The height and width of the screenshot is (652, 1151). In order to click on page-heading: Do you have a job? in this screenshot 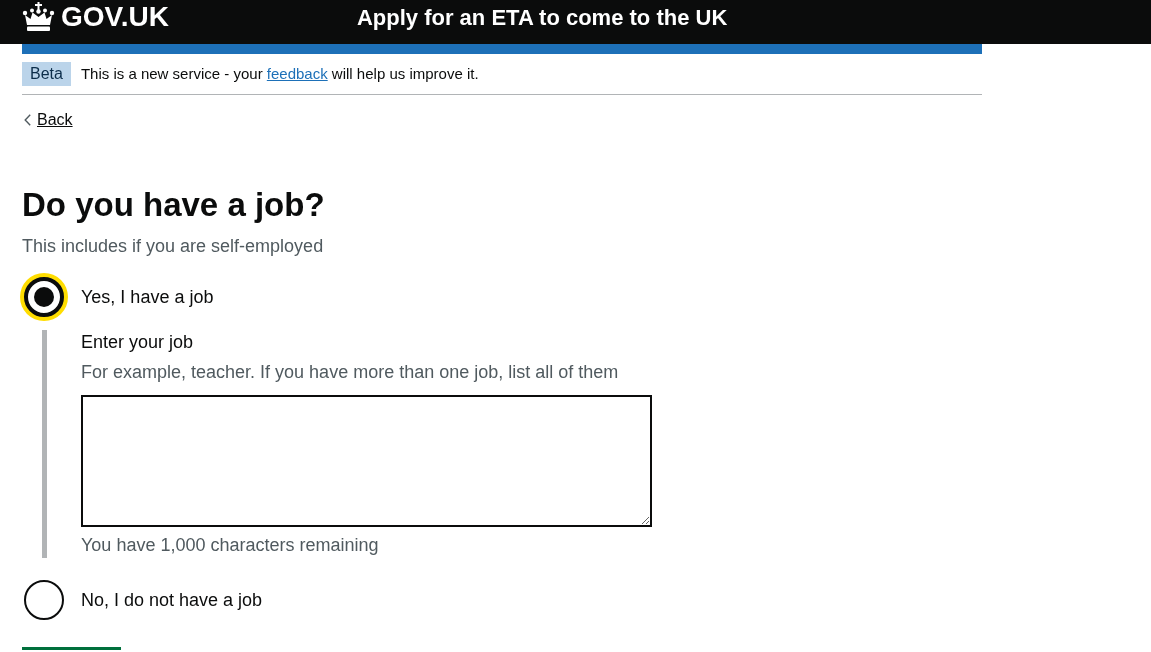, I will do `click(173, 205)`.